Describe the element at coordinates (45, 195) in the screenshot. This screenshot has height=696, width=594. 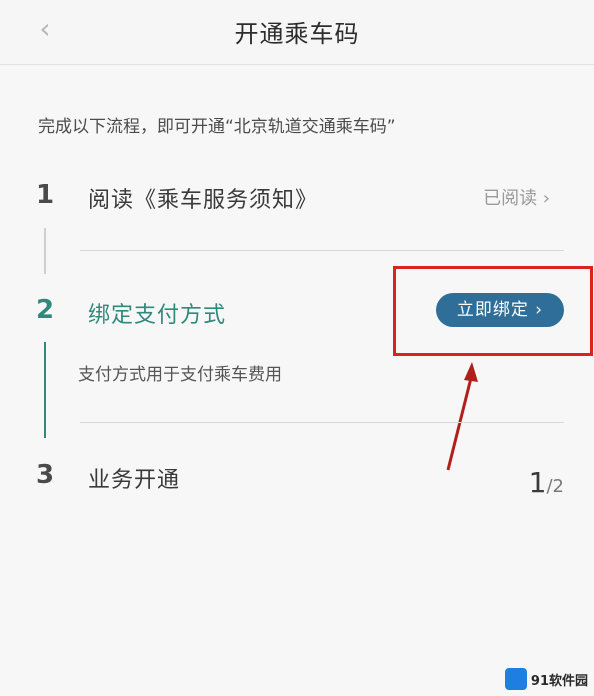
I see `step-number: 1` at that location.